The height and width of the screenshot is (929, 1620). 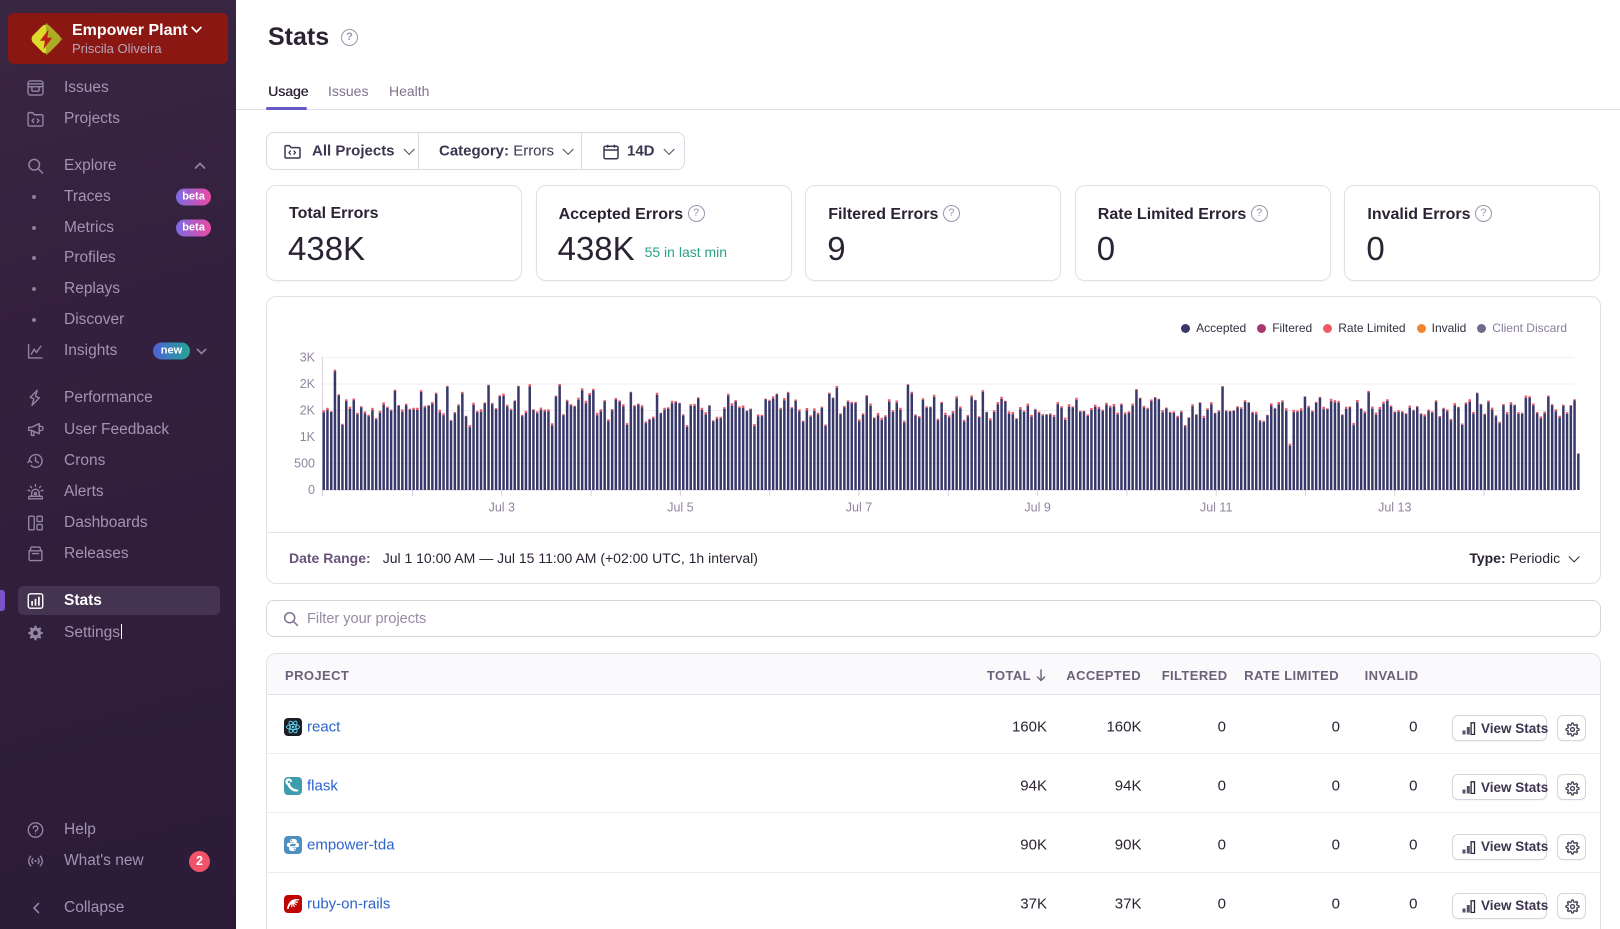 I want to click on svg-text: Jul 3, so click(x=502, y=508).